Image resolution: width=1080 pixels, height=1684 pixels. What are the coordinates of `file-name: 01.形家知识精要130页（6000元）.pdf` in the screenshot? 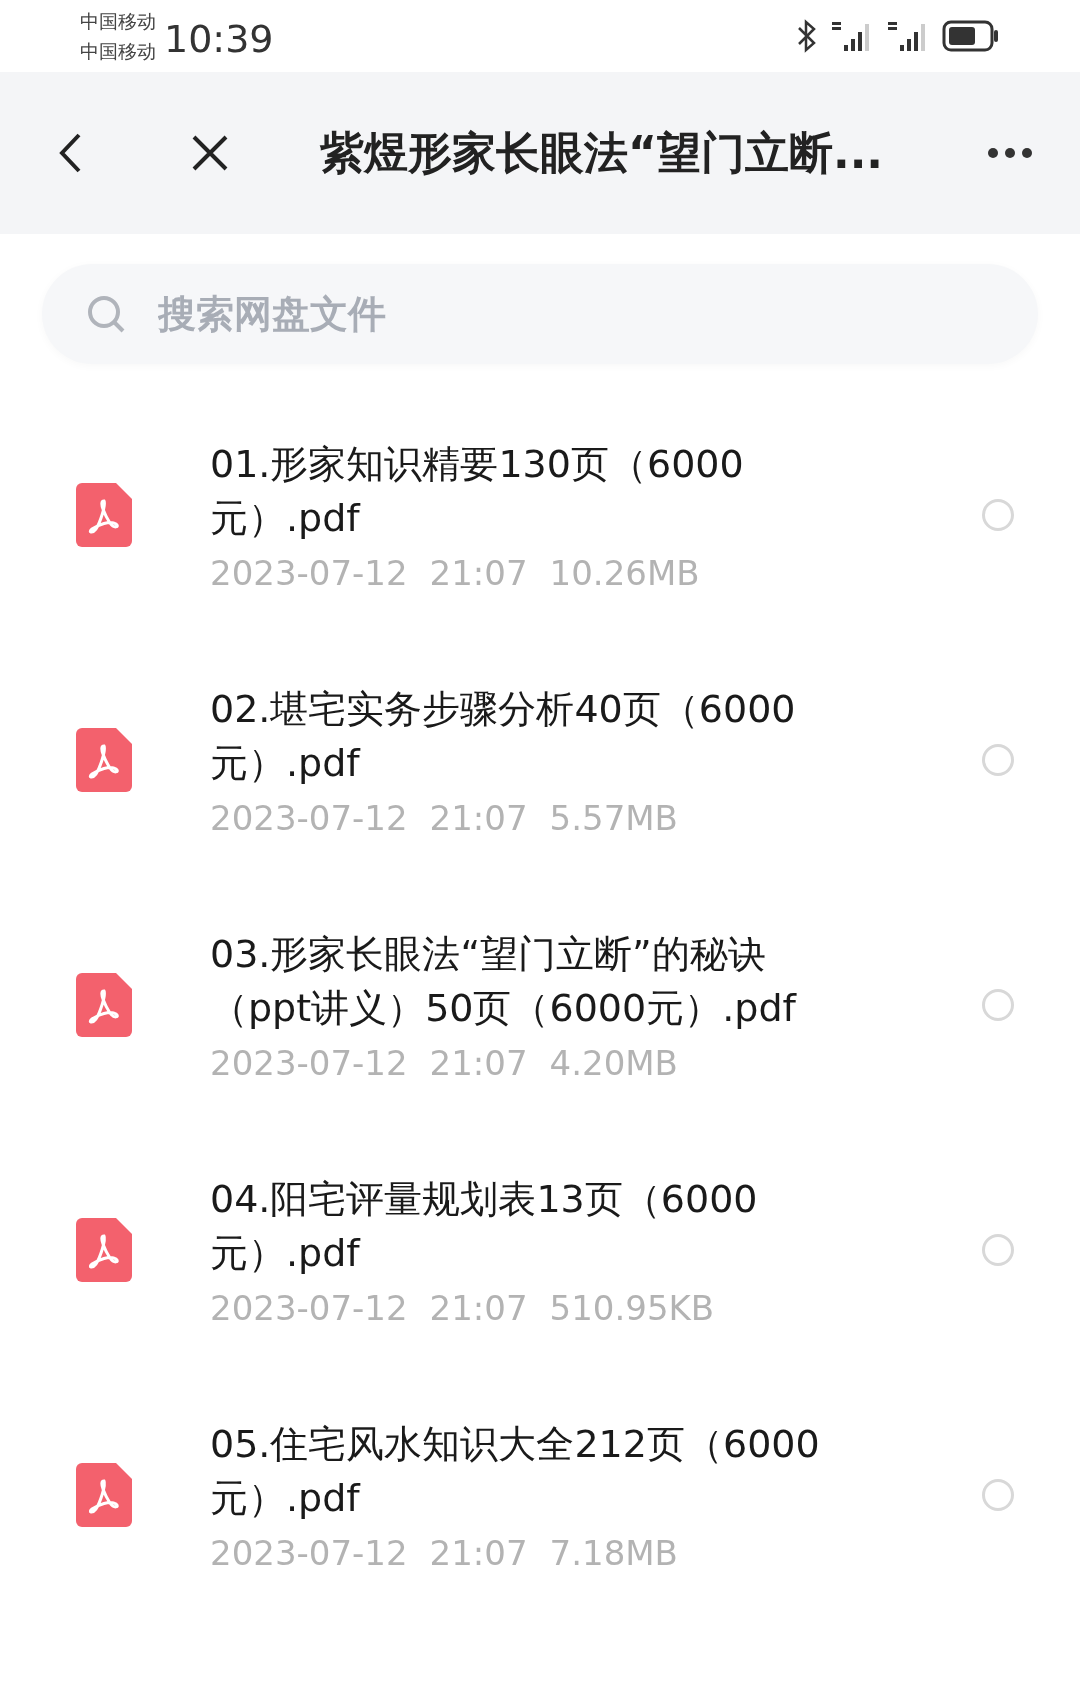 It's located at (530, 490).